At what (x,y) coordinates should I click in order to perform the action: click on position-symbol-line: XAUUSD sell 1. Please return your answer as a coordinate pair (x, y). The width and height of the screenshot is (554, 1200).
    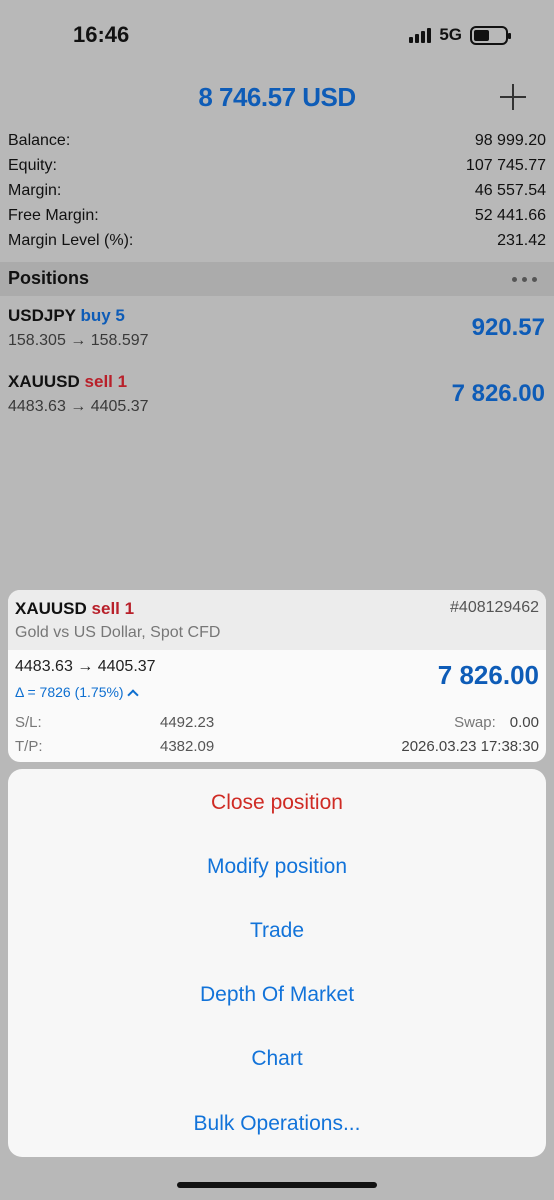
    Looking at the image, I should click on (67, 382).